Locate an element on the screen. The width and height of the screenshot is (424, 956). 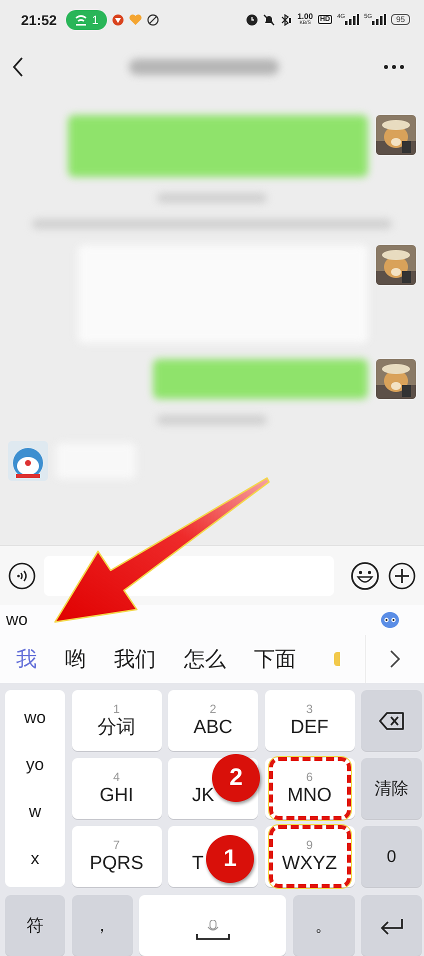
voice-icon is located at coordinates (22, 576).